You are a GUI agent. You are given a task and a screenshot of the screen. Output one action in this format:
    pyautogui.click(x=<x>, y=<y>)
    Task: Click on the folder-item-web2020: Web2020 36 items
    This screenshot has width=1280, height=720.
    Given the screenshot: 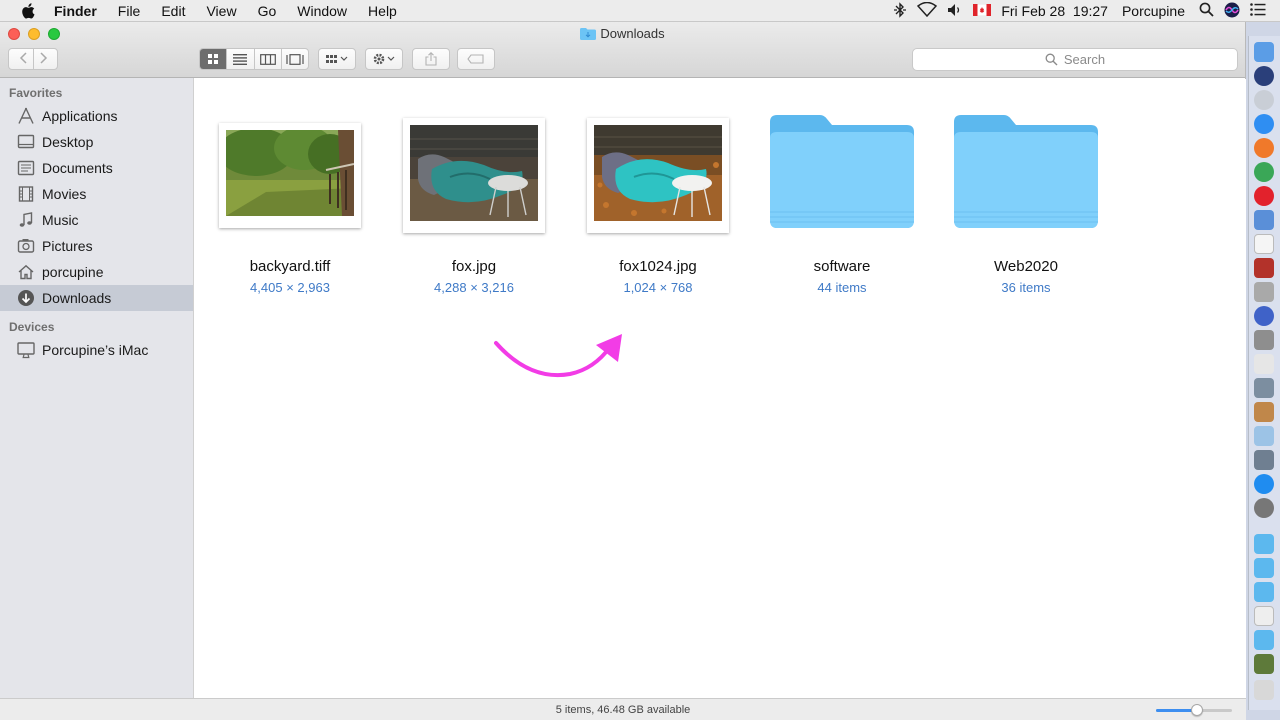 What is the action you would take?
    pyautogui.click(x=1026, y=207)
    